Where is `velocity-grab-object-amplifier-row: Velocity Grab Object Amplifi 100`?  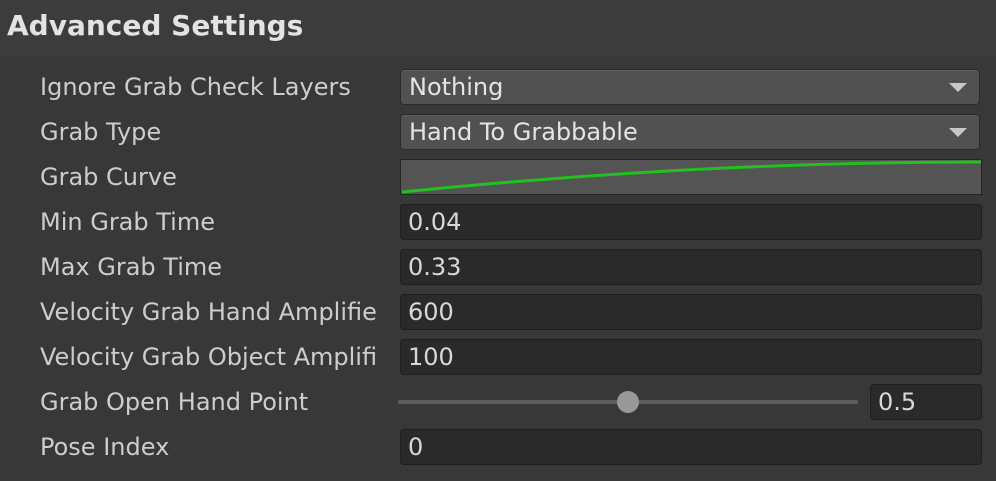 velocity-grab-object-amplifier-row: Velocity Grab Object Amplifi 100 is located at coordinates (498, 357).